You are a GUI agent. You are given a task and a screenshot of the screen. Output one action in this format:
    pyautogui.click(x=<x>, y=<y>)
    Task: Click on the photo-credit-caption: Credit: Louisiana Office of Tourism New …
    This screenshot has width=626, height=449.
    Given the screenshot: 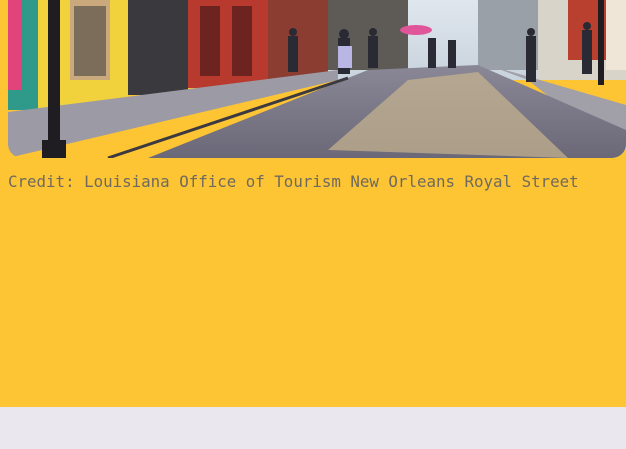 What is the action you would take?
    pyautogui.click(x=293, y=181)
    